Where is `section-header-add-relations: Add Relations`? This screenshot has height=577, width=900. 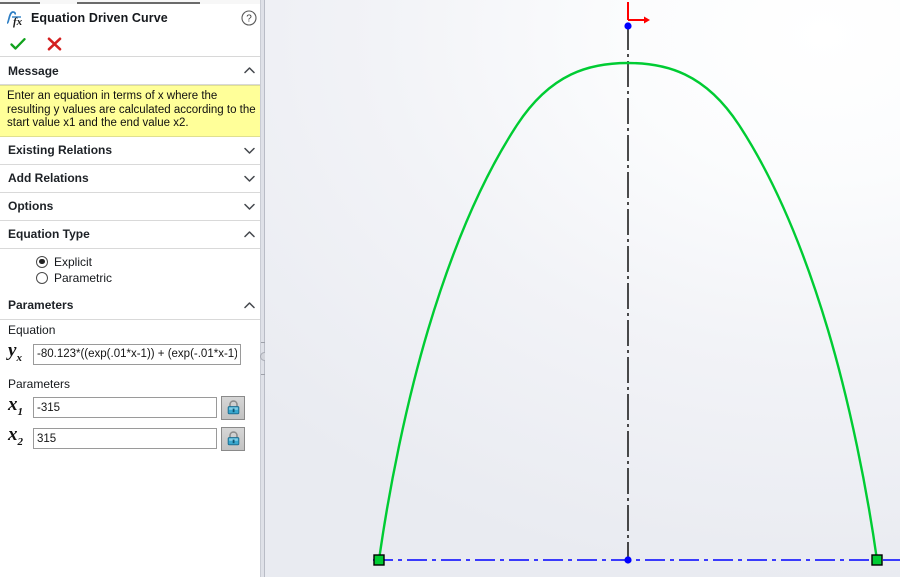 section-header-add-relations: Add Relations is located at coordinates (132, 178).